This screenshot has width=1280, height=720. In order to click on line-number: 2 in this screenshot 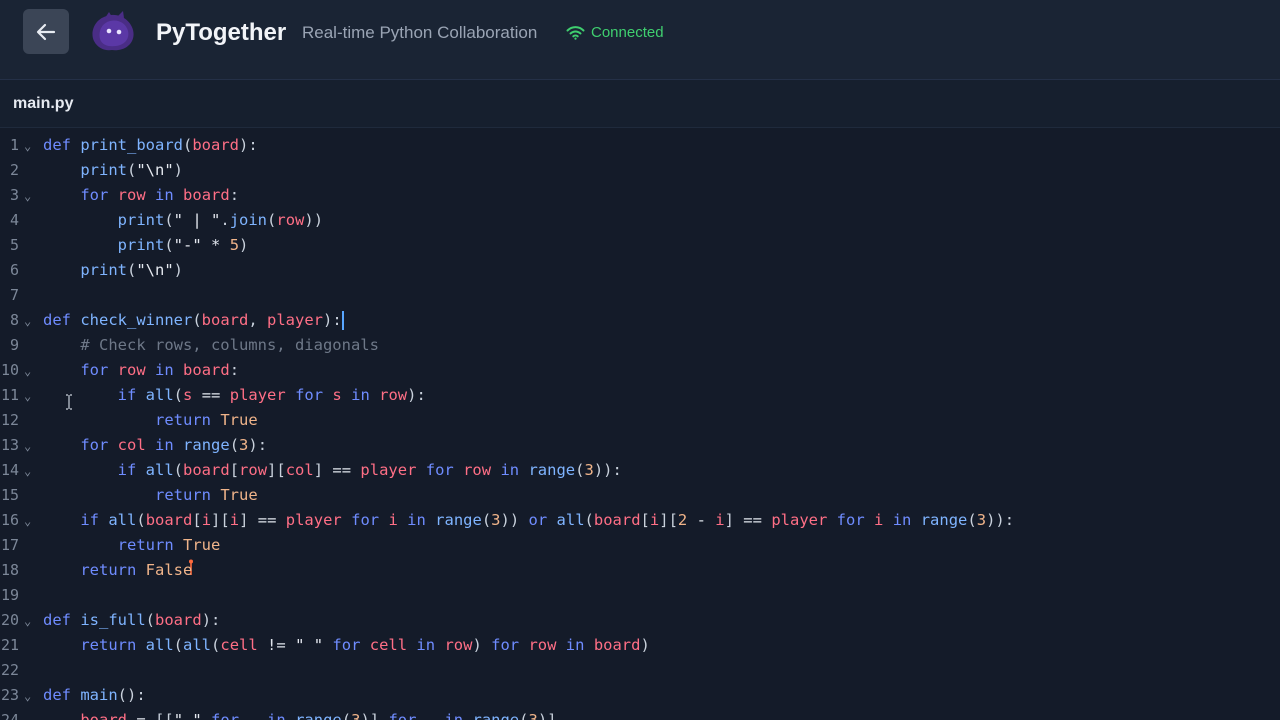, I will do `click(14, 170)`.